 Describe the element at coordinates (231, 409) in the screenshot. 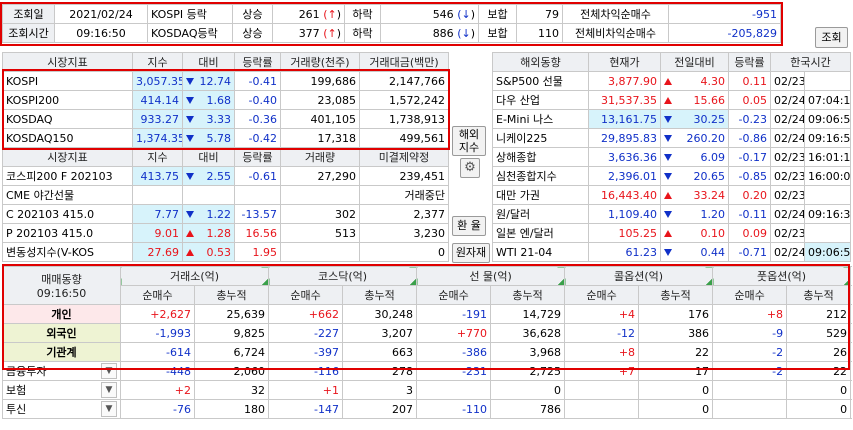

I see `cumulative: 180` at that location.